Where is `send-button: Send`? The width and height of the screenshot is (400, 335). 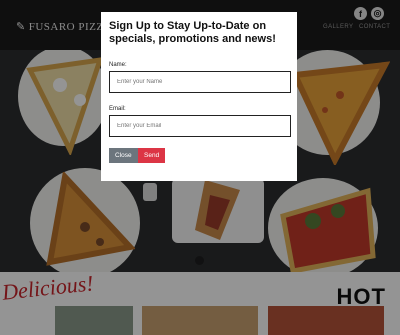 send-button: Send is located at coordinates (152, 155).